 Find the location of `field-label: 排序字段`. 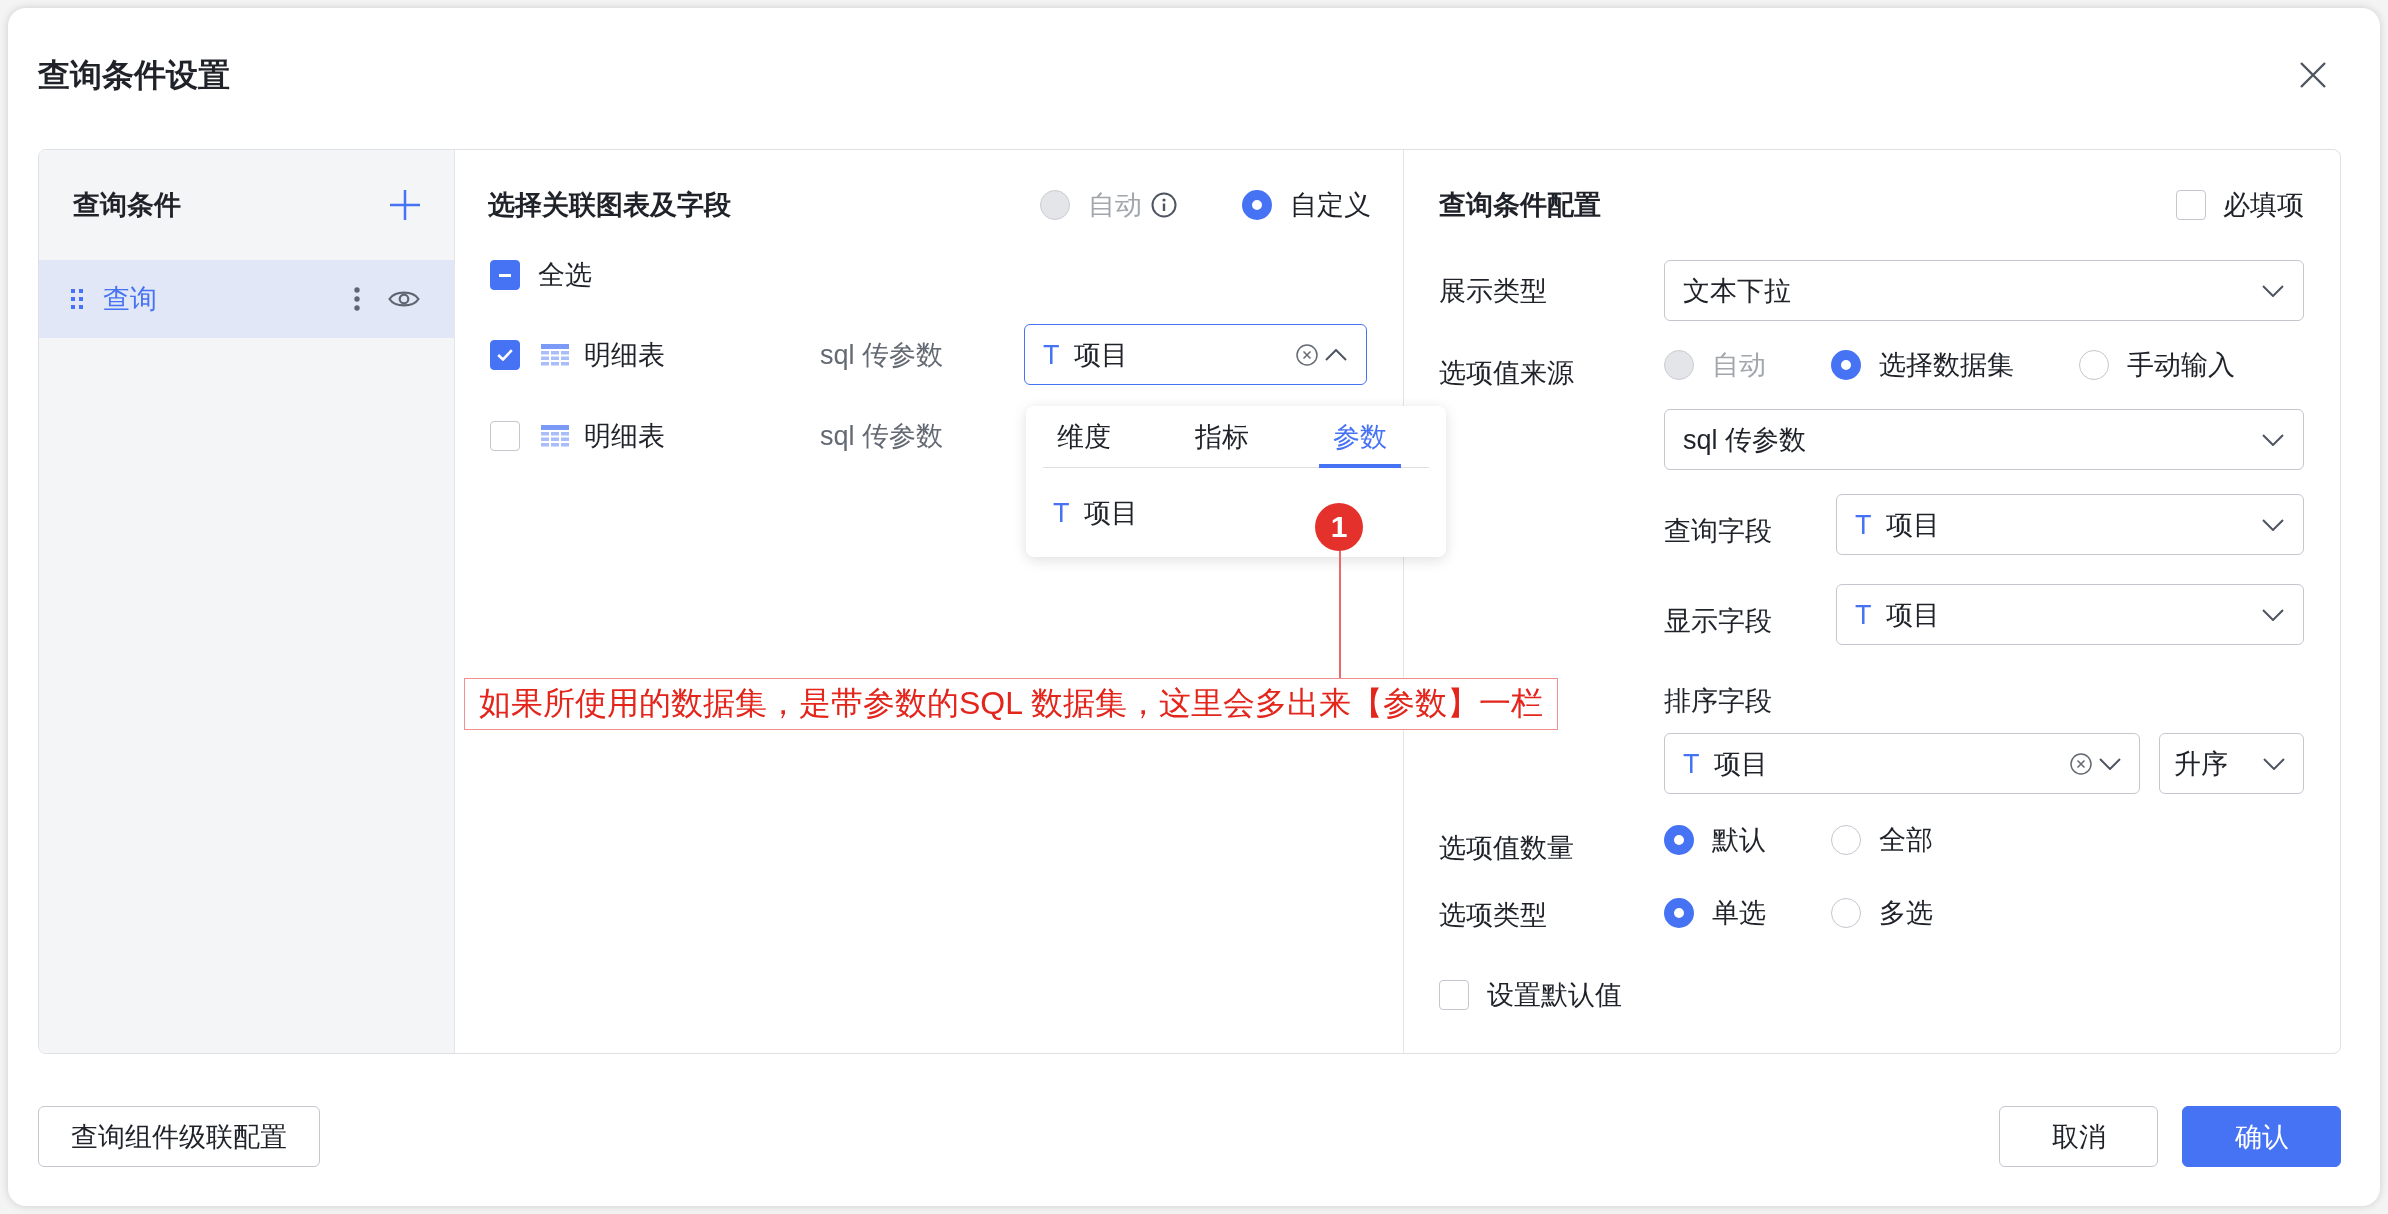

field-label: 排序字段 is located at coordinates (1718, 701).